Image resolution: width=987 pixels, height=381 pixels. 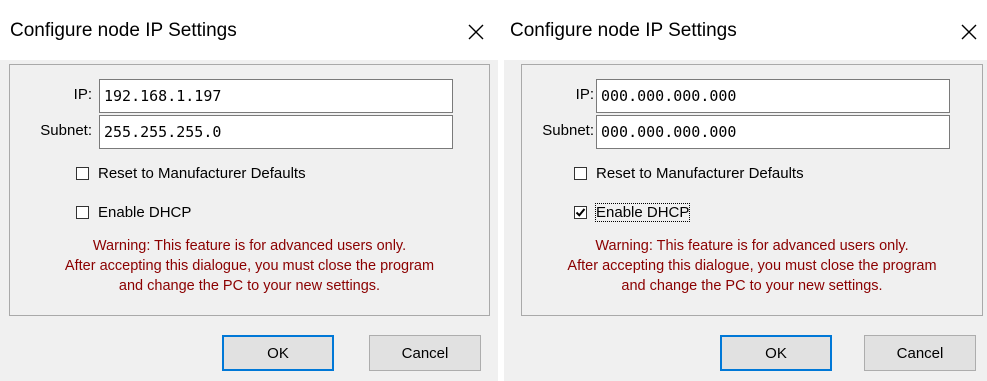 What do you see at coordinates (276, 132) in the screenshot?
I see `subnet-input: 255.255.255.0` at bounding box center [276, 132].